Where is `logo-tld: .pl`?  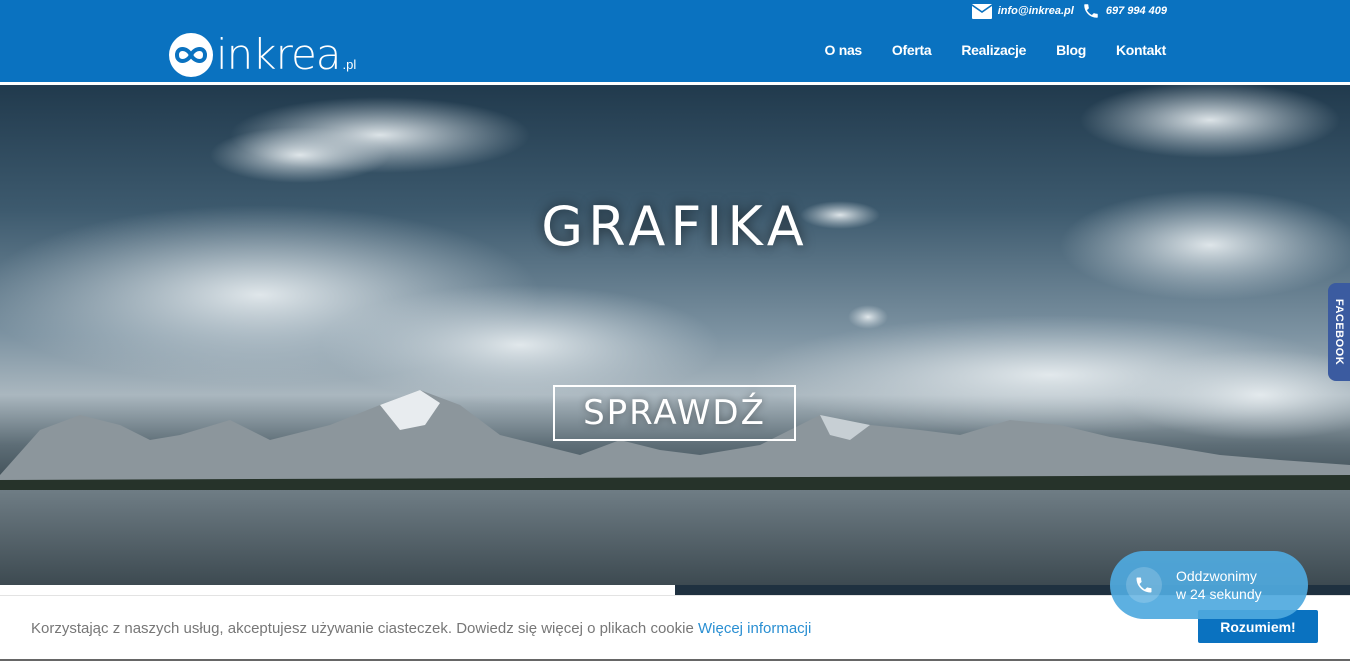
logo-tld: .pl is located at coordinates (349, 64).